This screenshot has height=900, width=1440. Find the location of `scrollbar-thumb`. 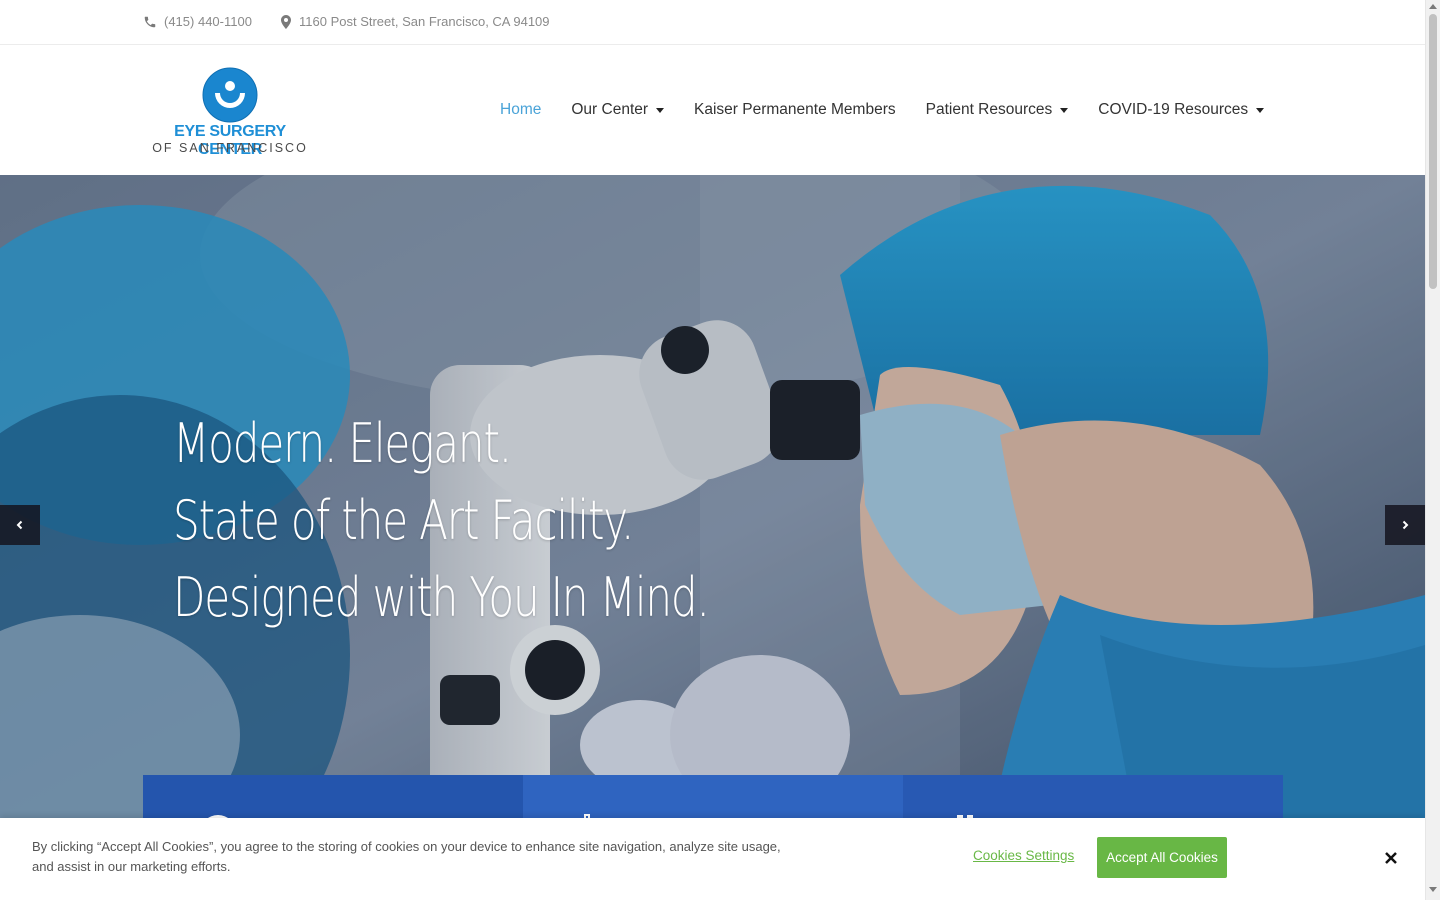

scrollbar-thumb is located at coordinates (1433, 151).